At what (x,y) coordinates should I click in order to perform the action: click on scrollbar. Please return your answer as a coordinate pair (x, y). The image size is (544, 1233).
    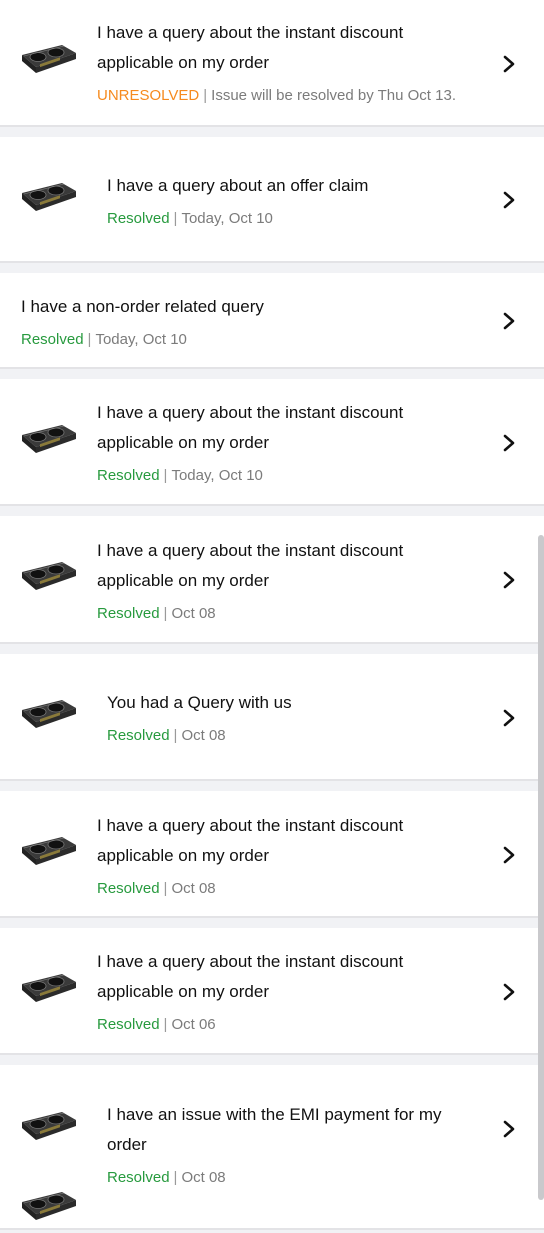
    Looking at the image, I should click on (541, 867).